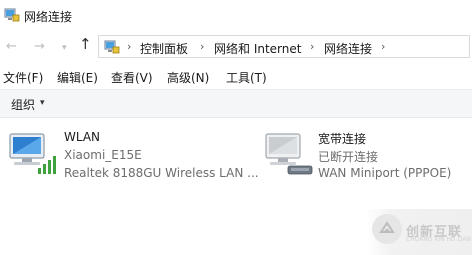 Image resolution: width=472 pixels, height=255 pixels. What do you see at coordinates (64, 48) in the screenshot?
I see `recent-locations-chevron-icon: ▾` at bounding box center [64, 48].